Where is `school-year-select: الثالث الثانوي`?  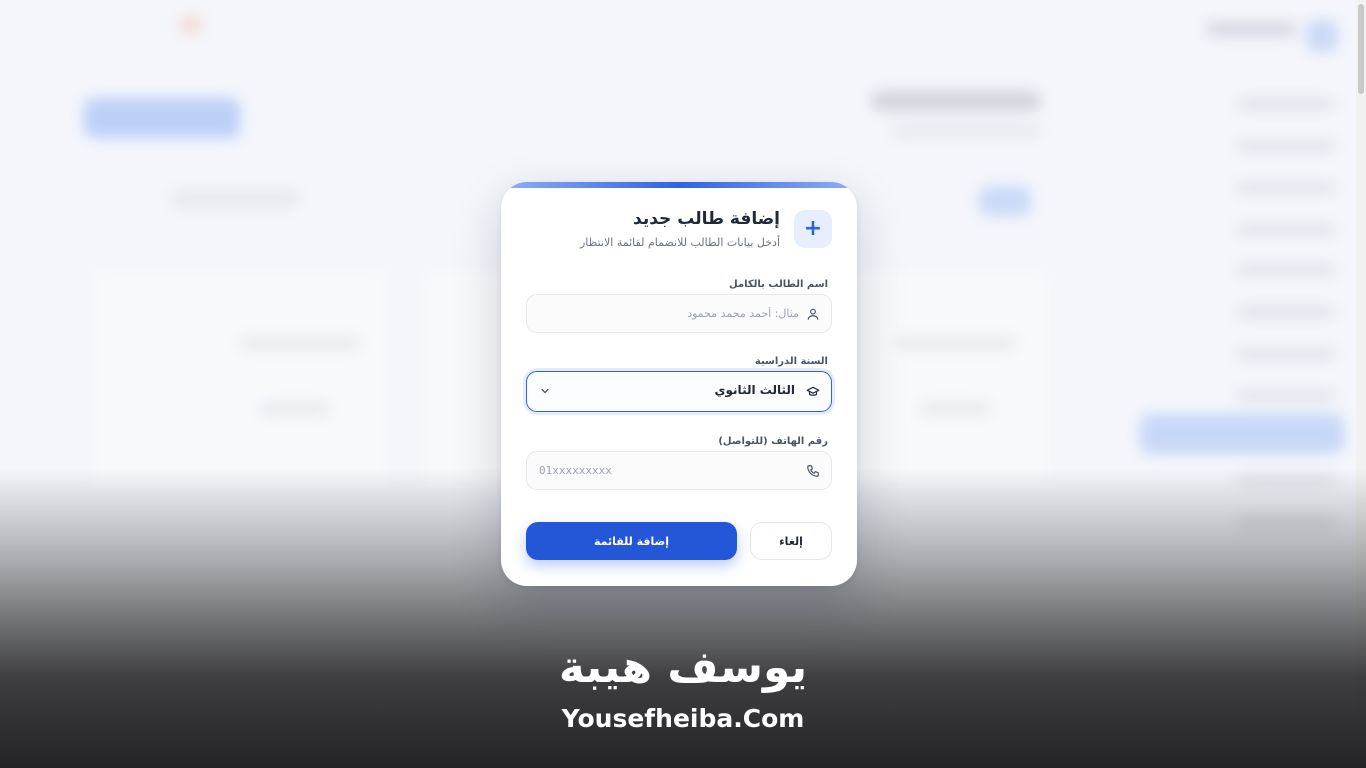
school-year-select: الثالث الثانوي is located at coordinates (679, 391).